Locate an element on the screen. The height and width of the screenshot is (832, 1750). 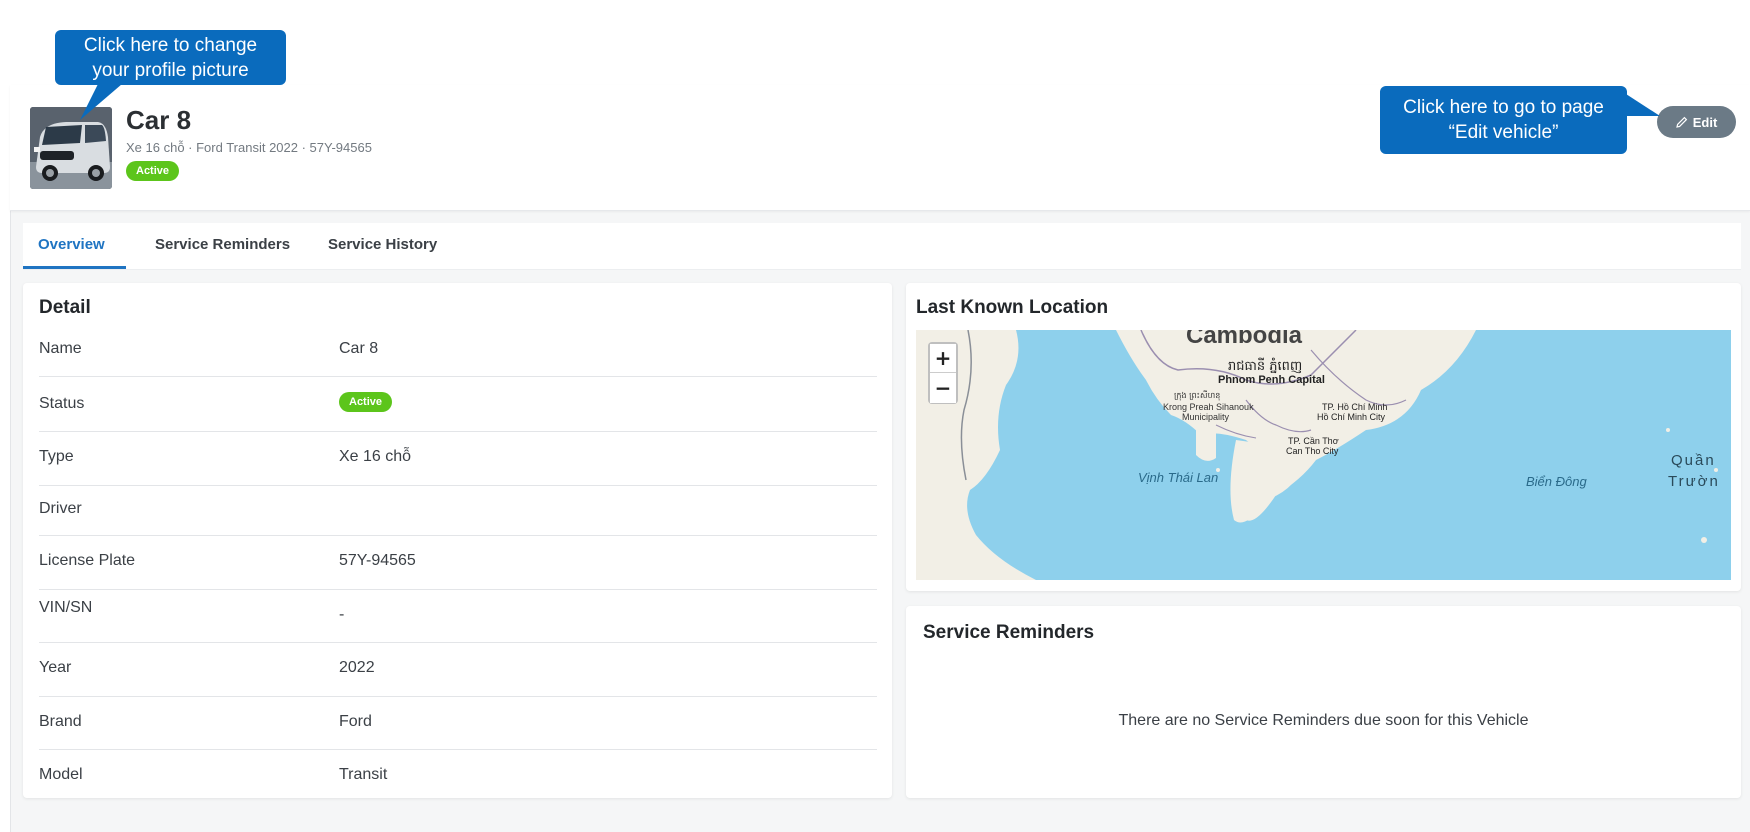
detail-row-driver: Driver is located at coordinates (458, 511).